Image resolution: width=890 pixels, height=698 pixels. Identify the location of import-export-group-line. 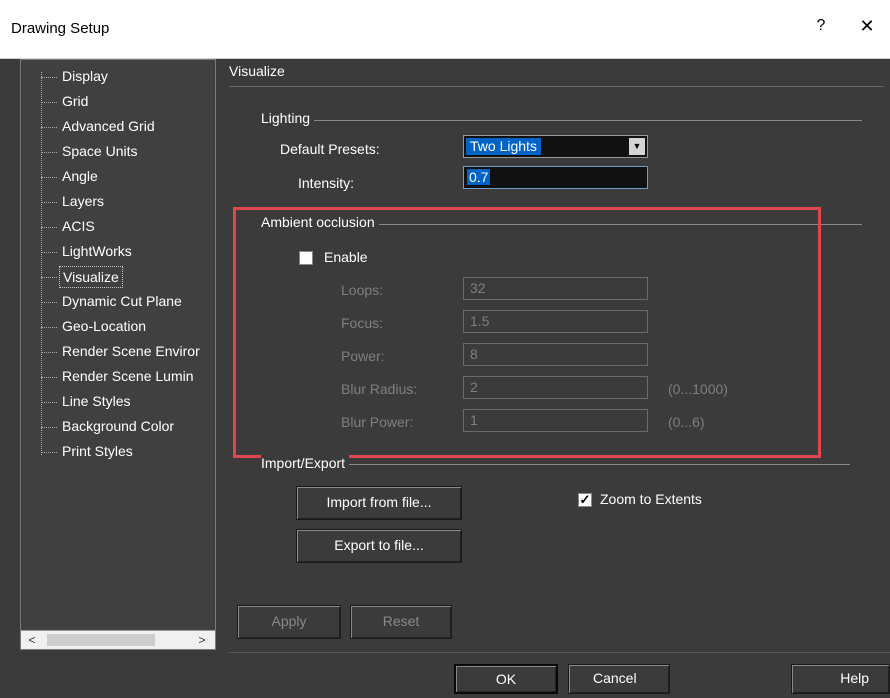
(556, 464).